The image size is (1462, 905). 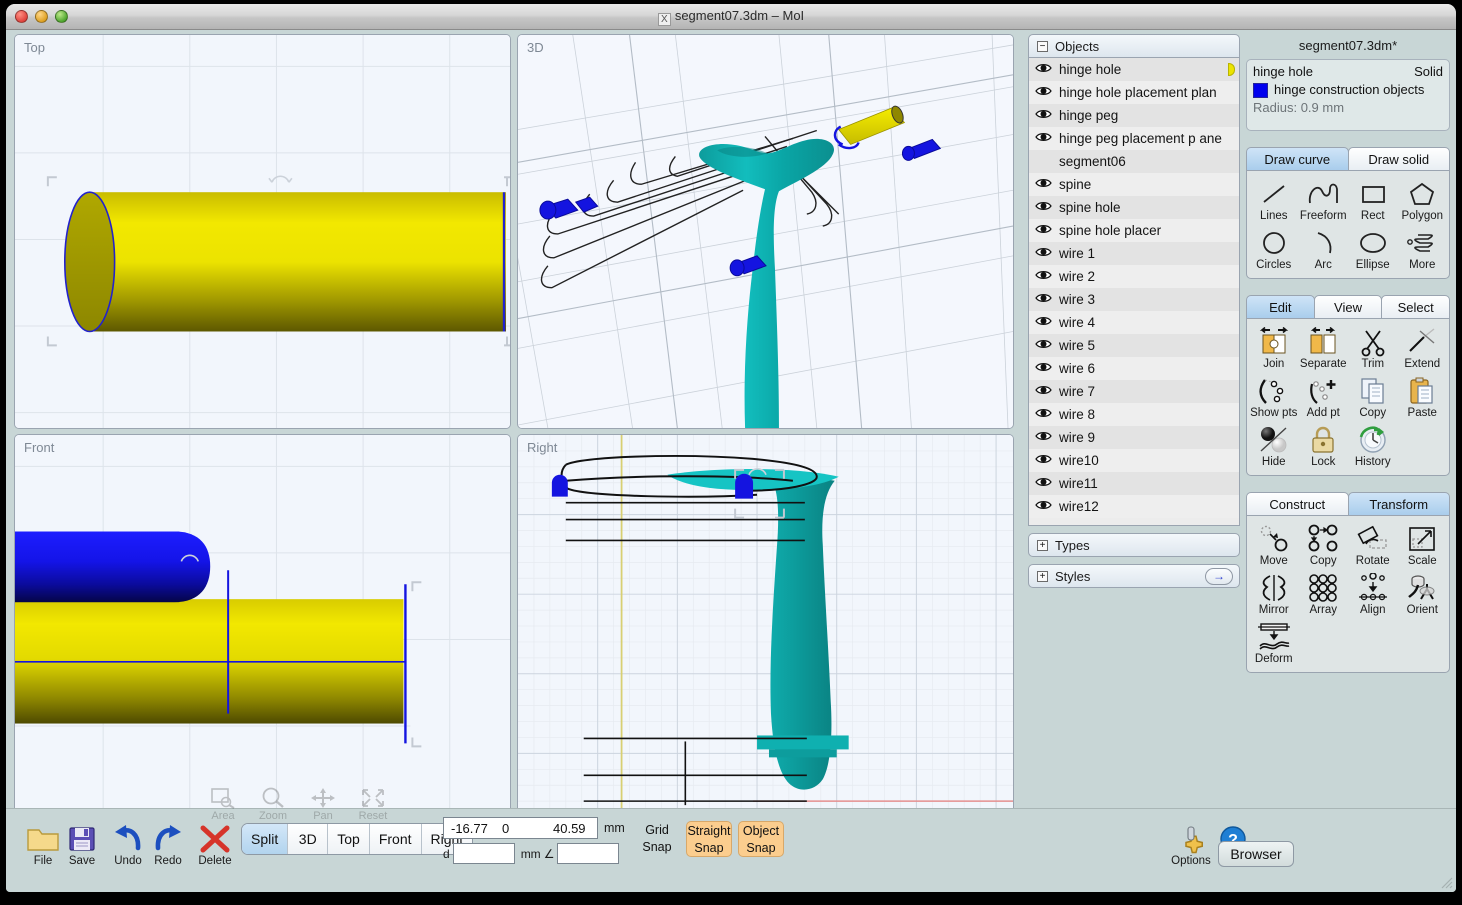 I want to click on coordinate-y: 0, so click(x=520, y=828).